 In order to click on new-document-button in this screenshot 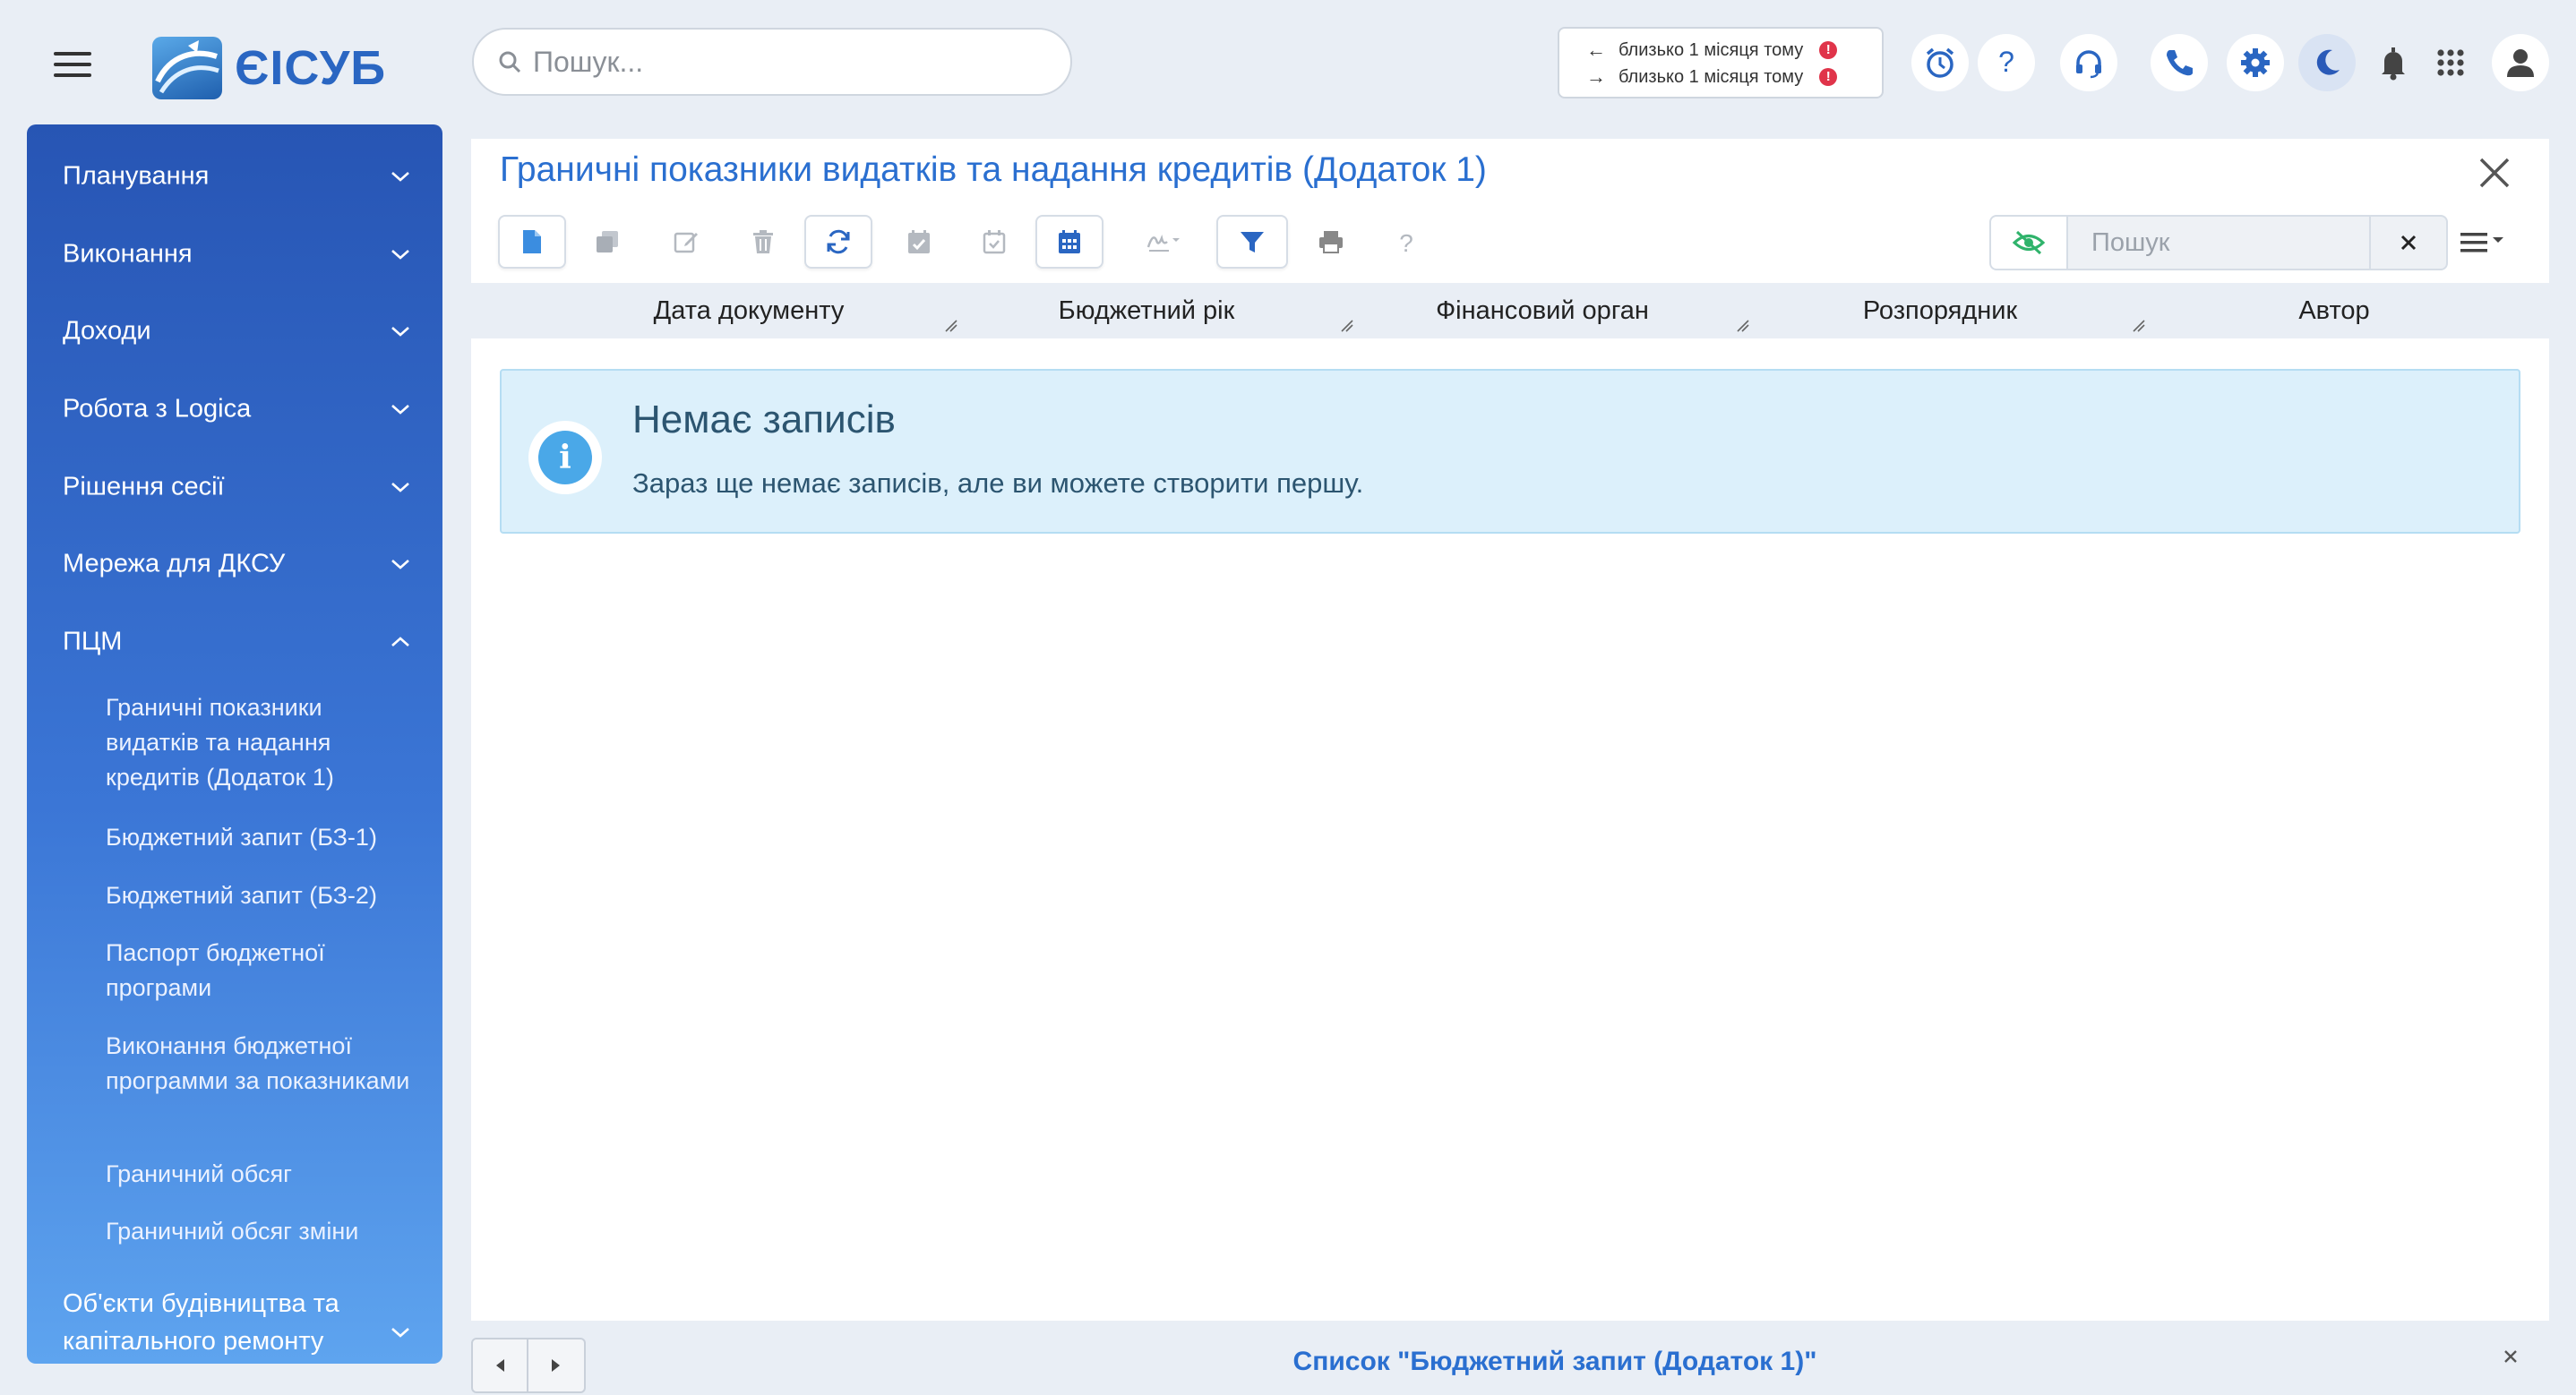, I will do `click(532, 242)`.